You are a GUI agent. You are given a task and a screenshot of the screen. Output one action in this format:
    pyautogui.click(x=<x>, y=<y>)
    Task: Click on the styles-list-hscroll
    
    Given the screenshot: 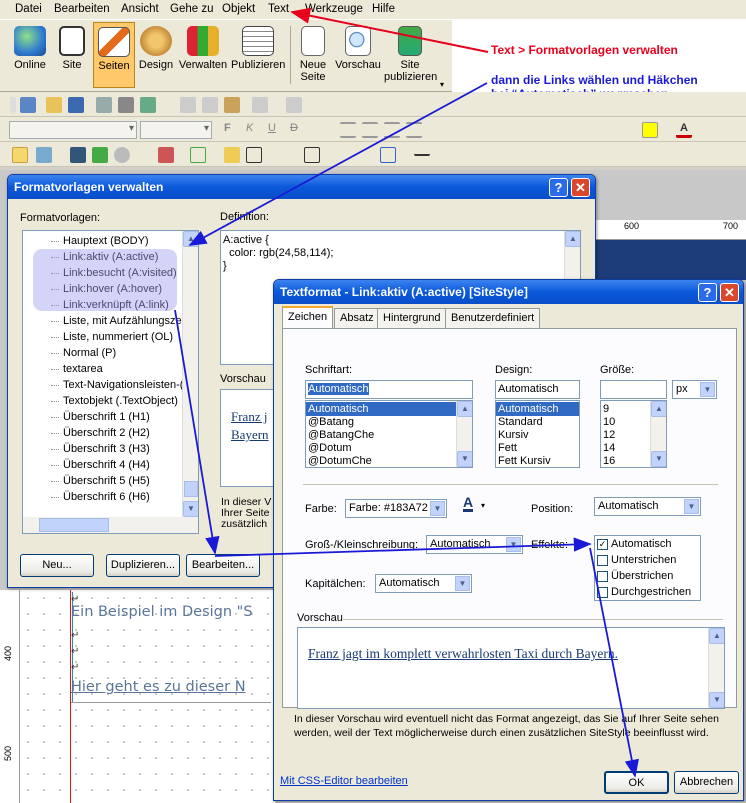 What is the action you would take?
    pyautogui.click(x=110, y=525)
    